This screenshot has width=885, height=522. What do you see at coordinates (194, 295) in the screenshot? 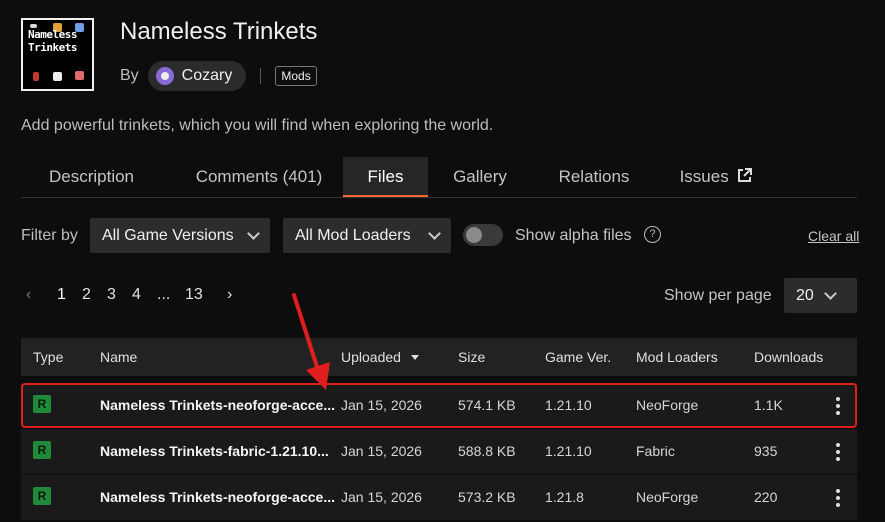
I see `page-13: 13` at bounding box center [194, 295].